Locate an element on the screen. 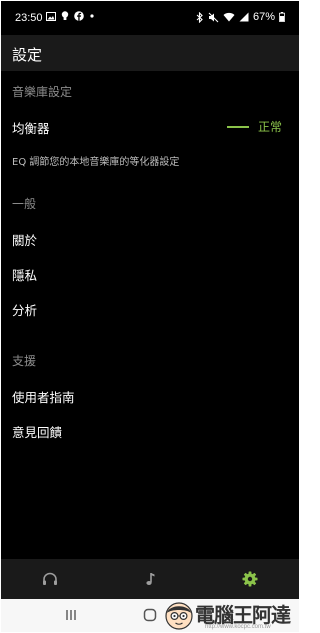 The width and height of the screenshot is (320, 633). gear-icon is located at coordinates (250, 579).